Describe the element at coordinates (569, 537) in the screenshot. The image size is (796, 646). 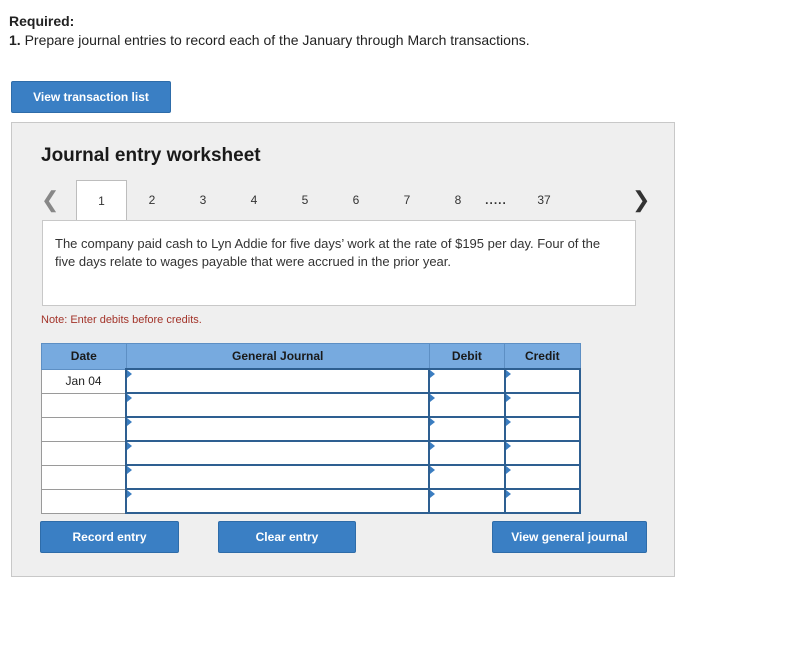
I see `view-general-journal-button: View general journal` at that location.